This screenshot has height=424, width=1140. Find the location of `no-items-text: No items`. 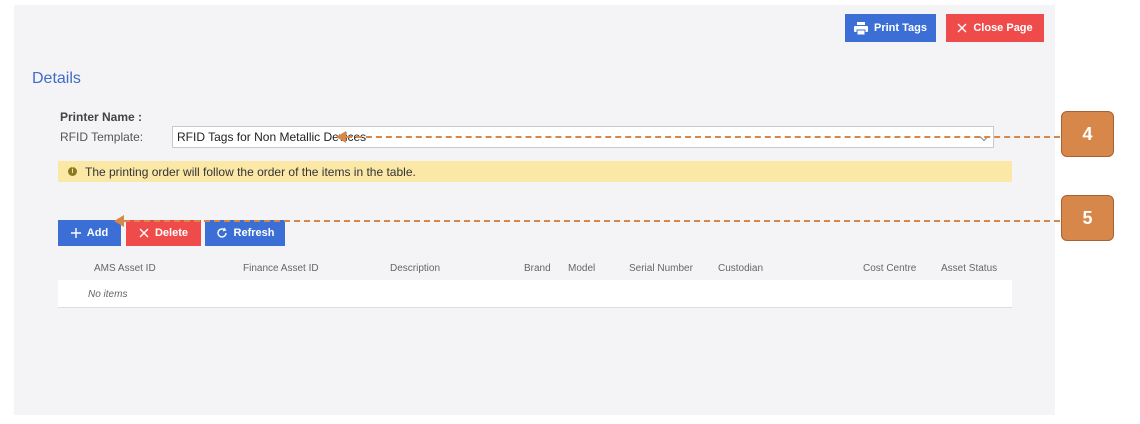

no-items-text: No items is located at coordinates (108, 294).